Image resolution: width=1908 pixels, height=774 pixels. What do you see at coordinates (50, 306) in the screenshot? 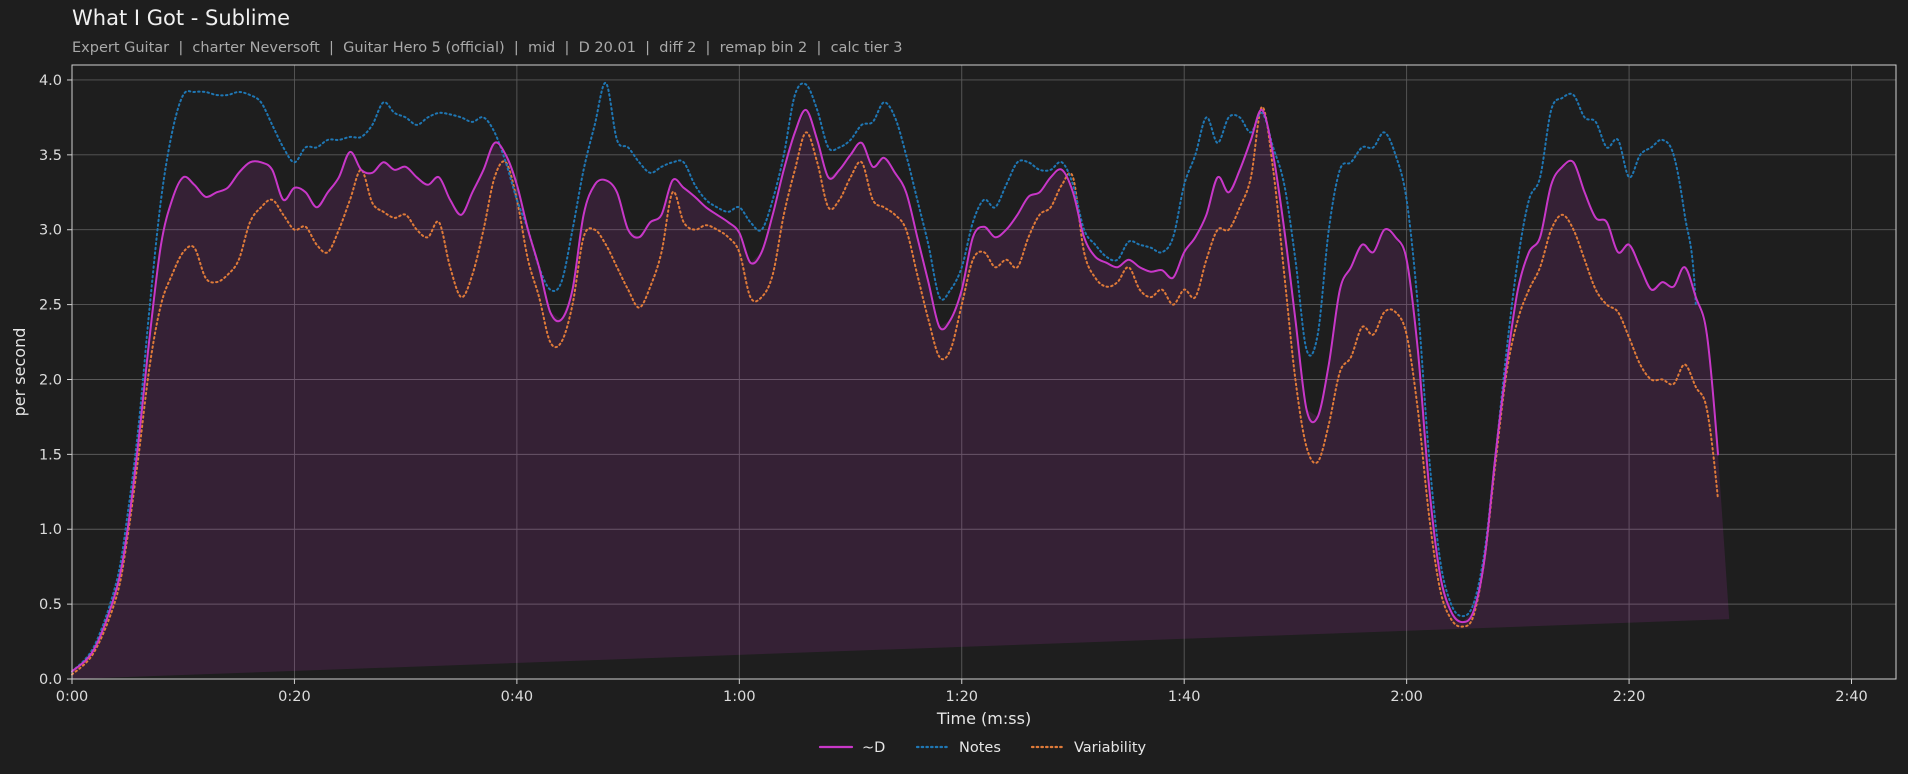
I see `y-tick-label-5: 2.5` at bounding box center [50, 306].